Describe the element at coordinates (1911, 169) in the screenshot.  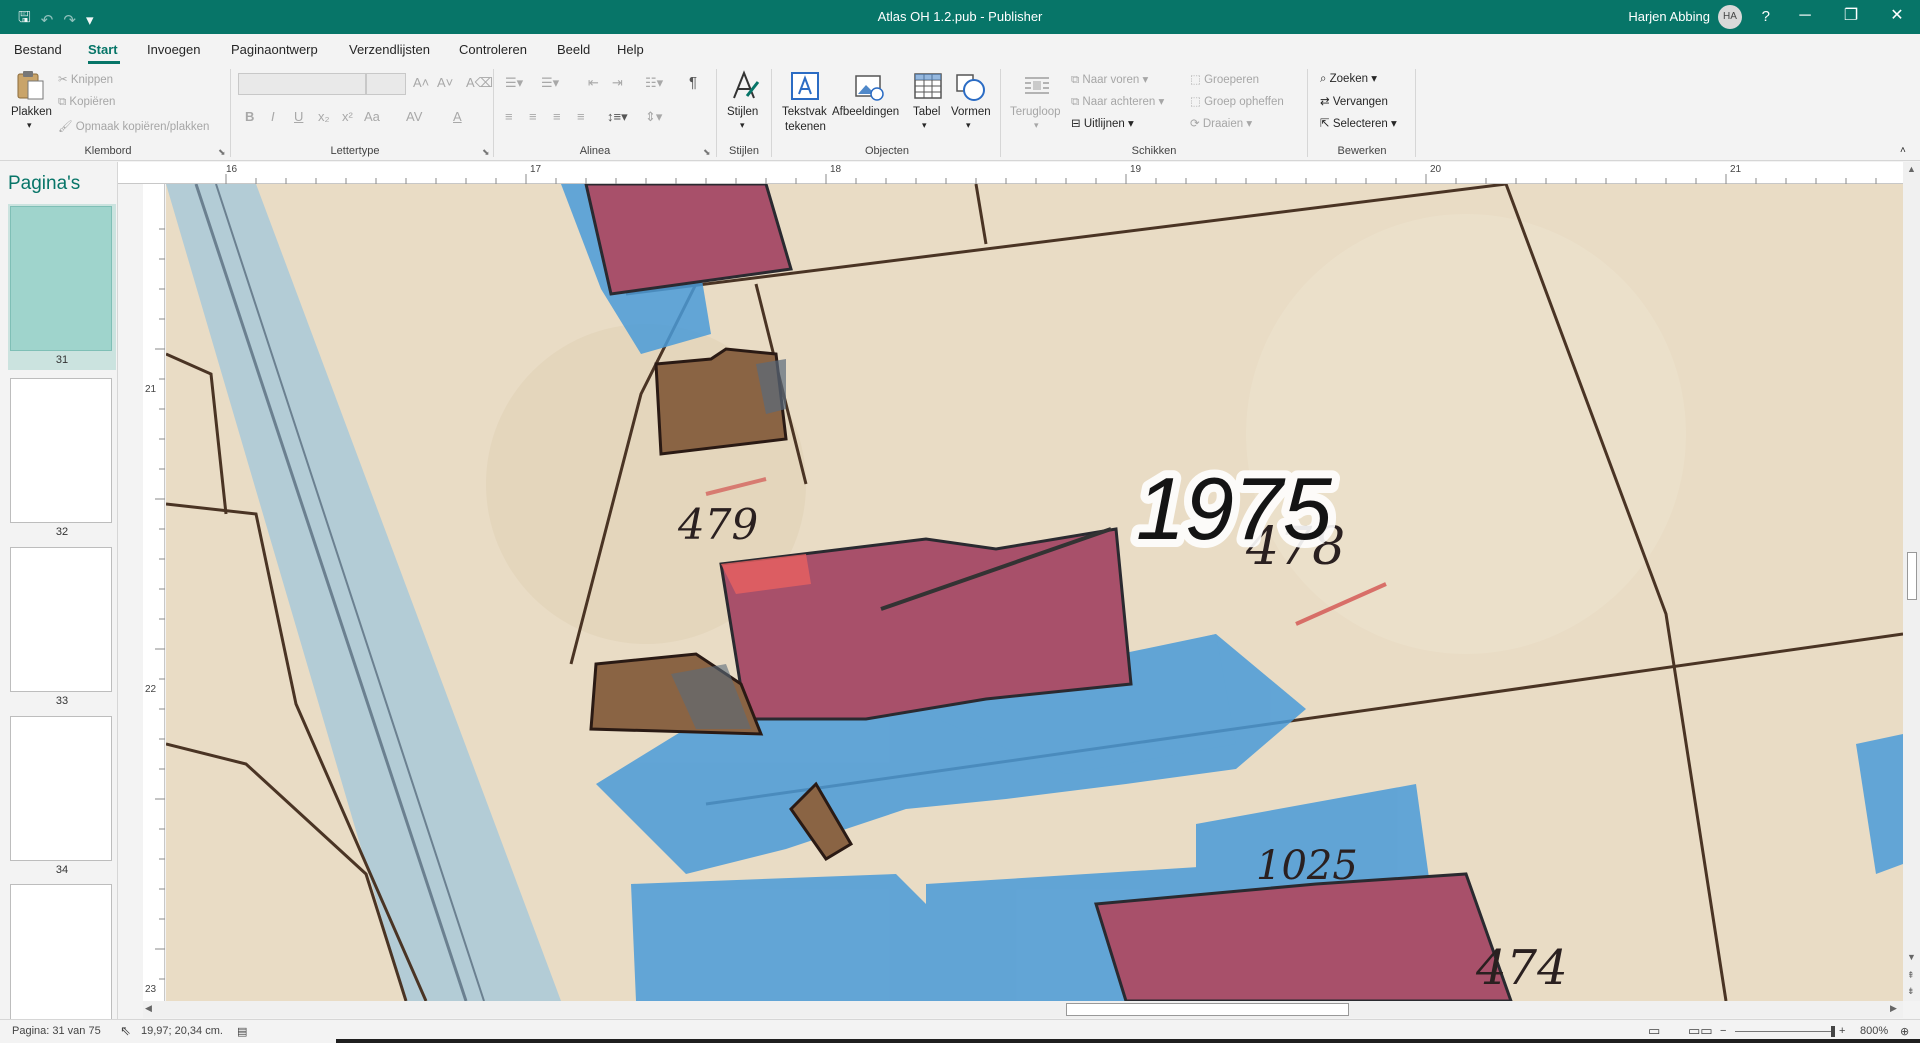
I see `scroll-up-icon: ▲` at that location.